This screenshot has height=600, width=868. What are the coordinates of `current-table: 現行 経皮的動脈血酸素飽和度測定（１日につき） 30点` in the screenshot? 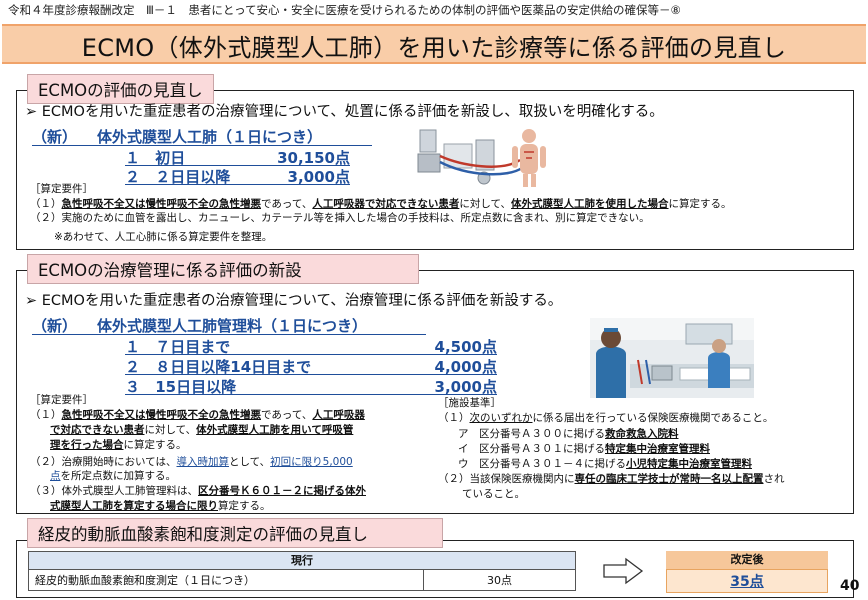 It's located at (302, 571).